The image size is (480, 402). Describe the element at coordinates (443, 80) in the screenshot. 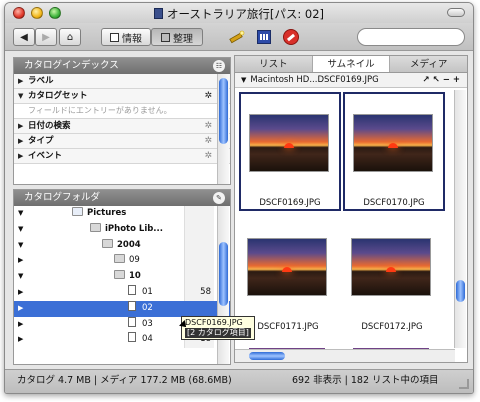

I see `path-tools: ↗↖−+` at that location.